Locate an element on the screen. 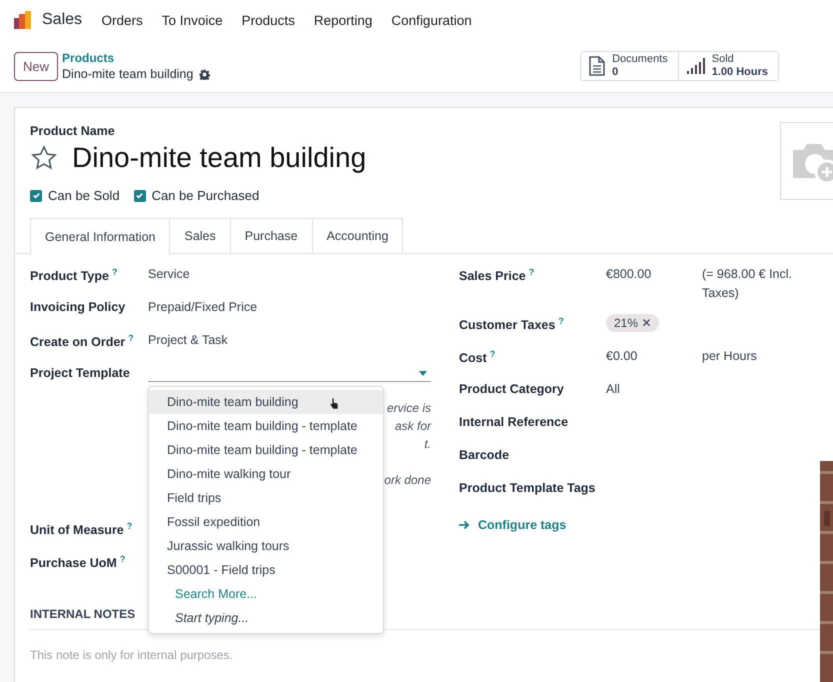 Image resolution: width=833 pixels, height=682 pixels. app-logo-icon is located at coordinates (23, 20).